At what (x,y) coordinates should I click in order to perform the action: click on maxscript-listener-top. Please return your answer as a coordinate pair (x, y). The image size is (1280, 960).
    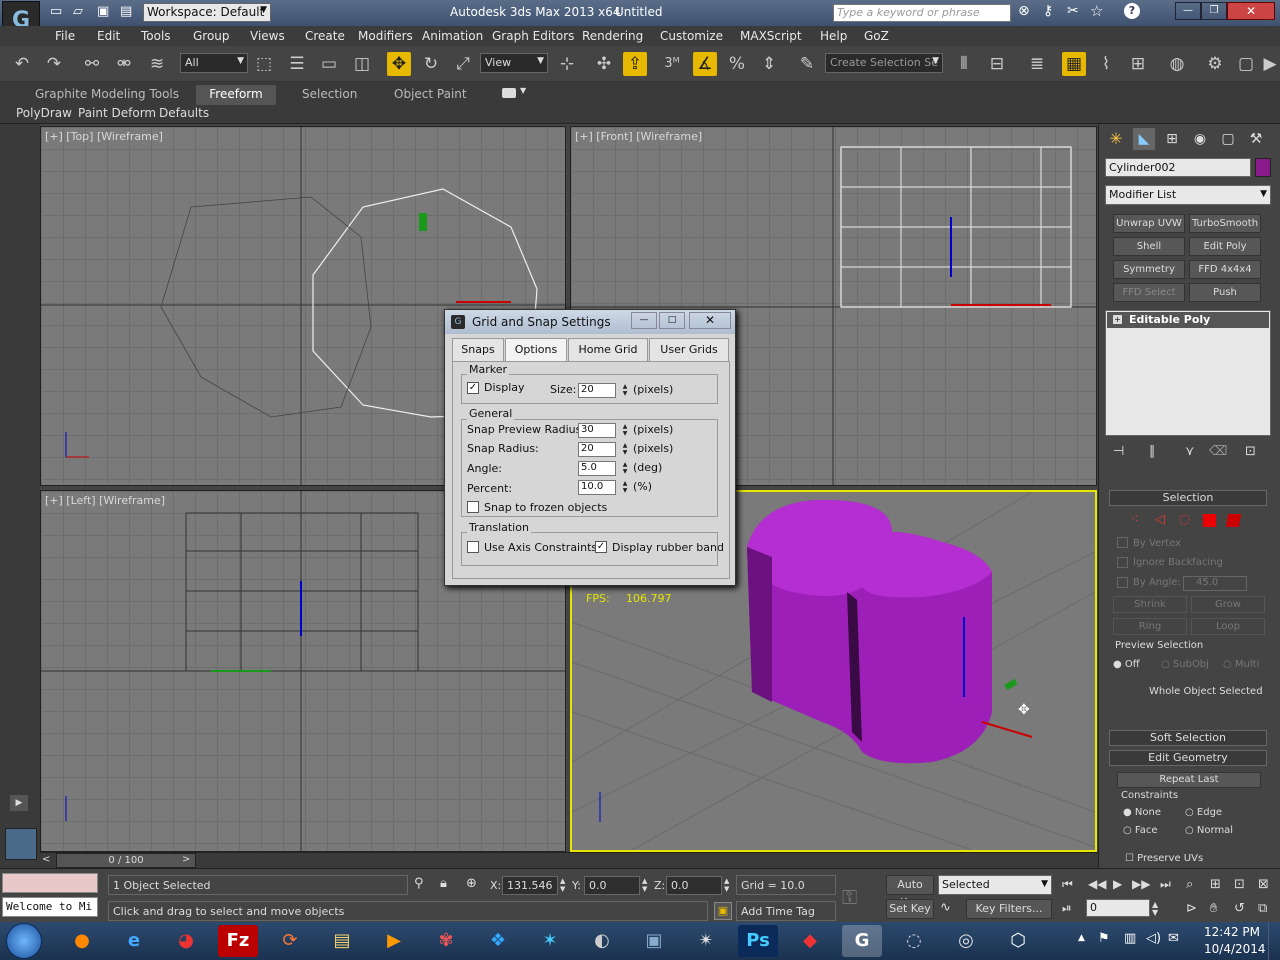
    Looking at the image, I should click on (50, 883).